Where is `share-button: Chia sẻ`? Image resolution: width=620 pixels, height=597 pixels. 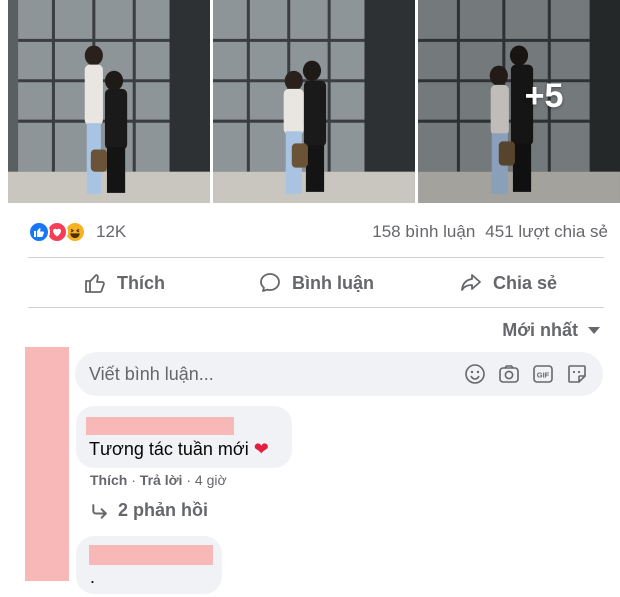 share-button: Chia sẻ is located at coordinates (508, 283).